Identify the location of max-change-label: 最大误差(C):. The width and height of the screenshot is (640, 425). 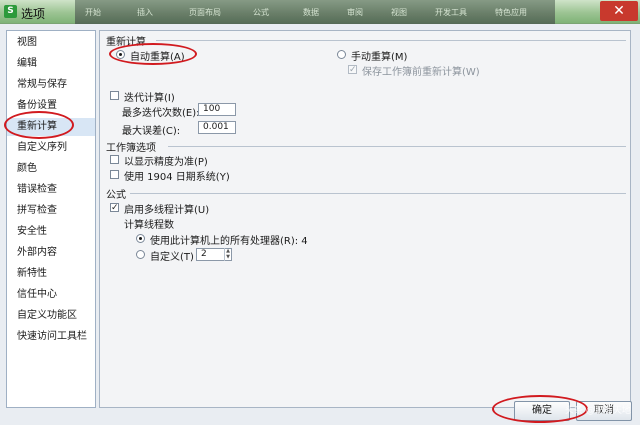
(151, 131).